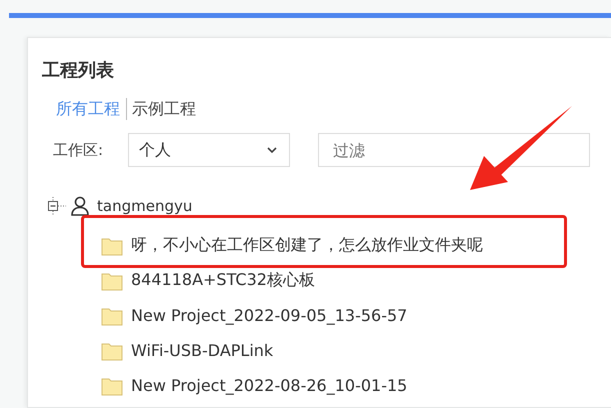 The image size is (611, 408). What do you see at coordinates (164, 109) in the screenshot?
I see `project-tab: 示例工程` at bounding box center [164, 109].